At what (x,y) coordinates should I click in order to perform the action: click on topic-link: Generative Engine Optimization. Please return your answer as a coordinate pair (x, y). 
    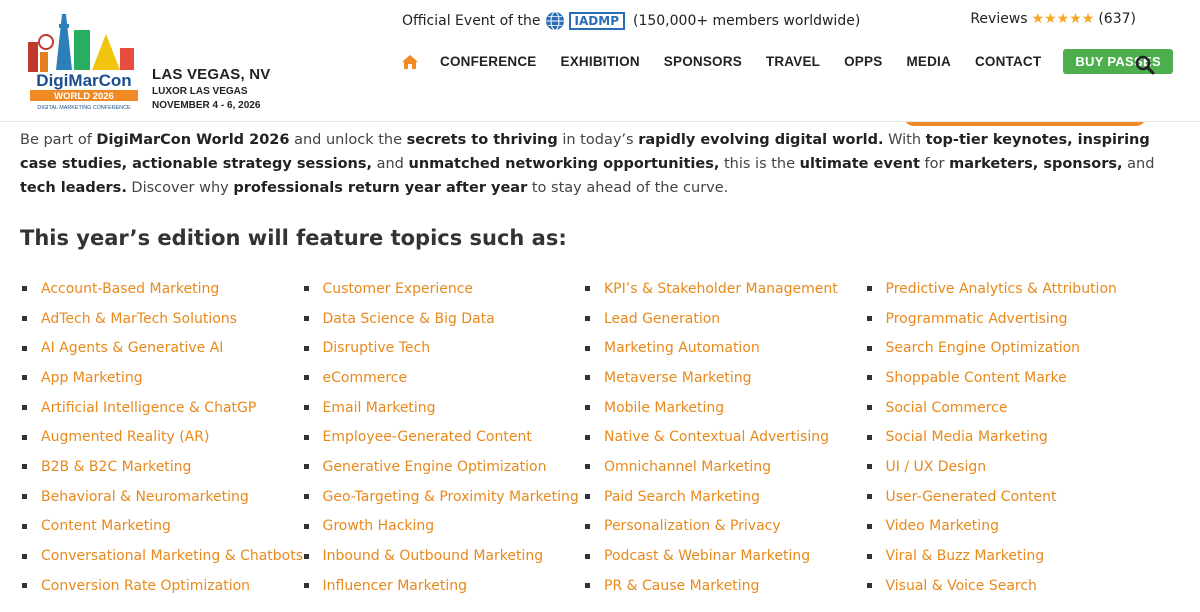
    Looking at the image, I should click on (435, 467).